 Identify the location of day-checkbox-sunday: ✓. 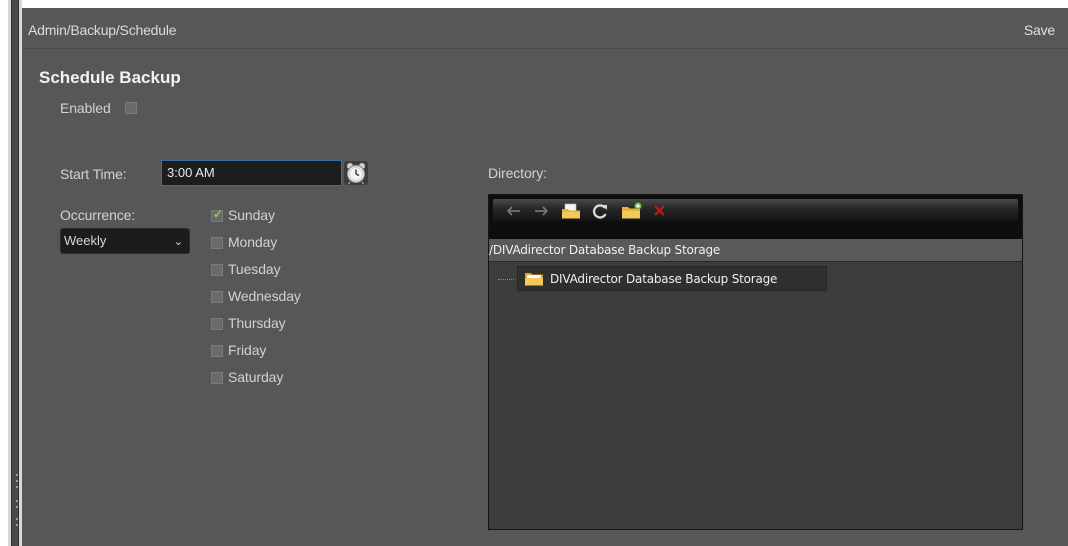
(217, 214).